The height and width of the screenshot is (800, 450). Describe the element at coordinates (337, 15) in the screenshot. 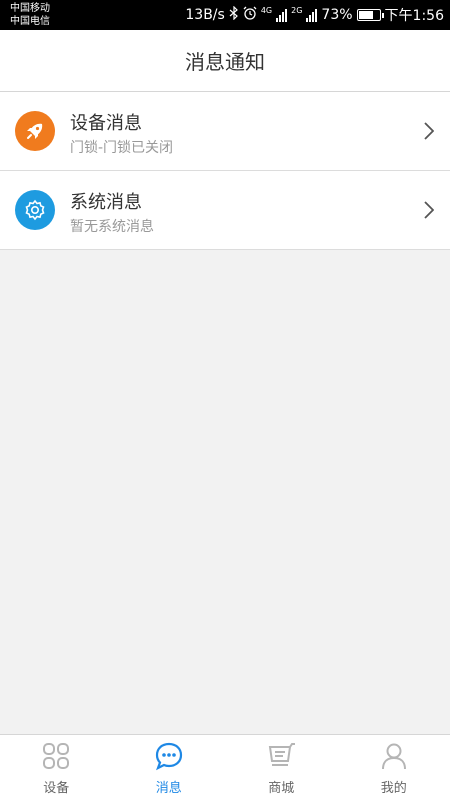

I see `battery-percent: 73%` at that location.